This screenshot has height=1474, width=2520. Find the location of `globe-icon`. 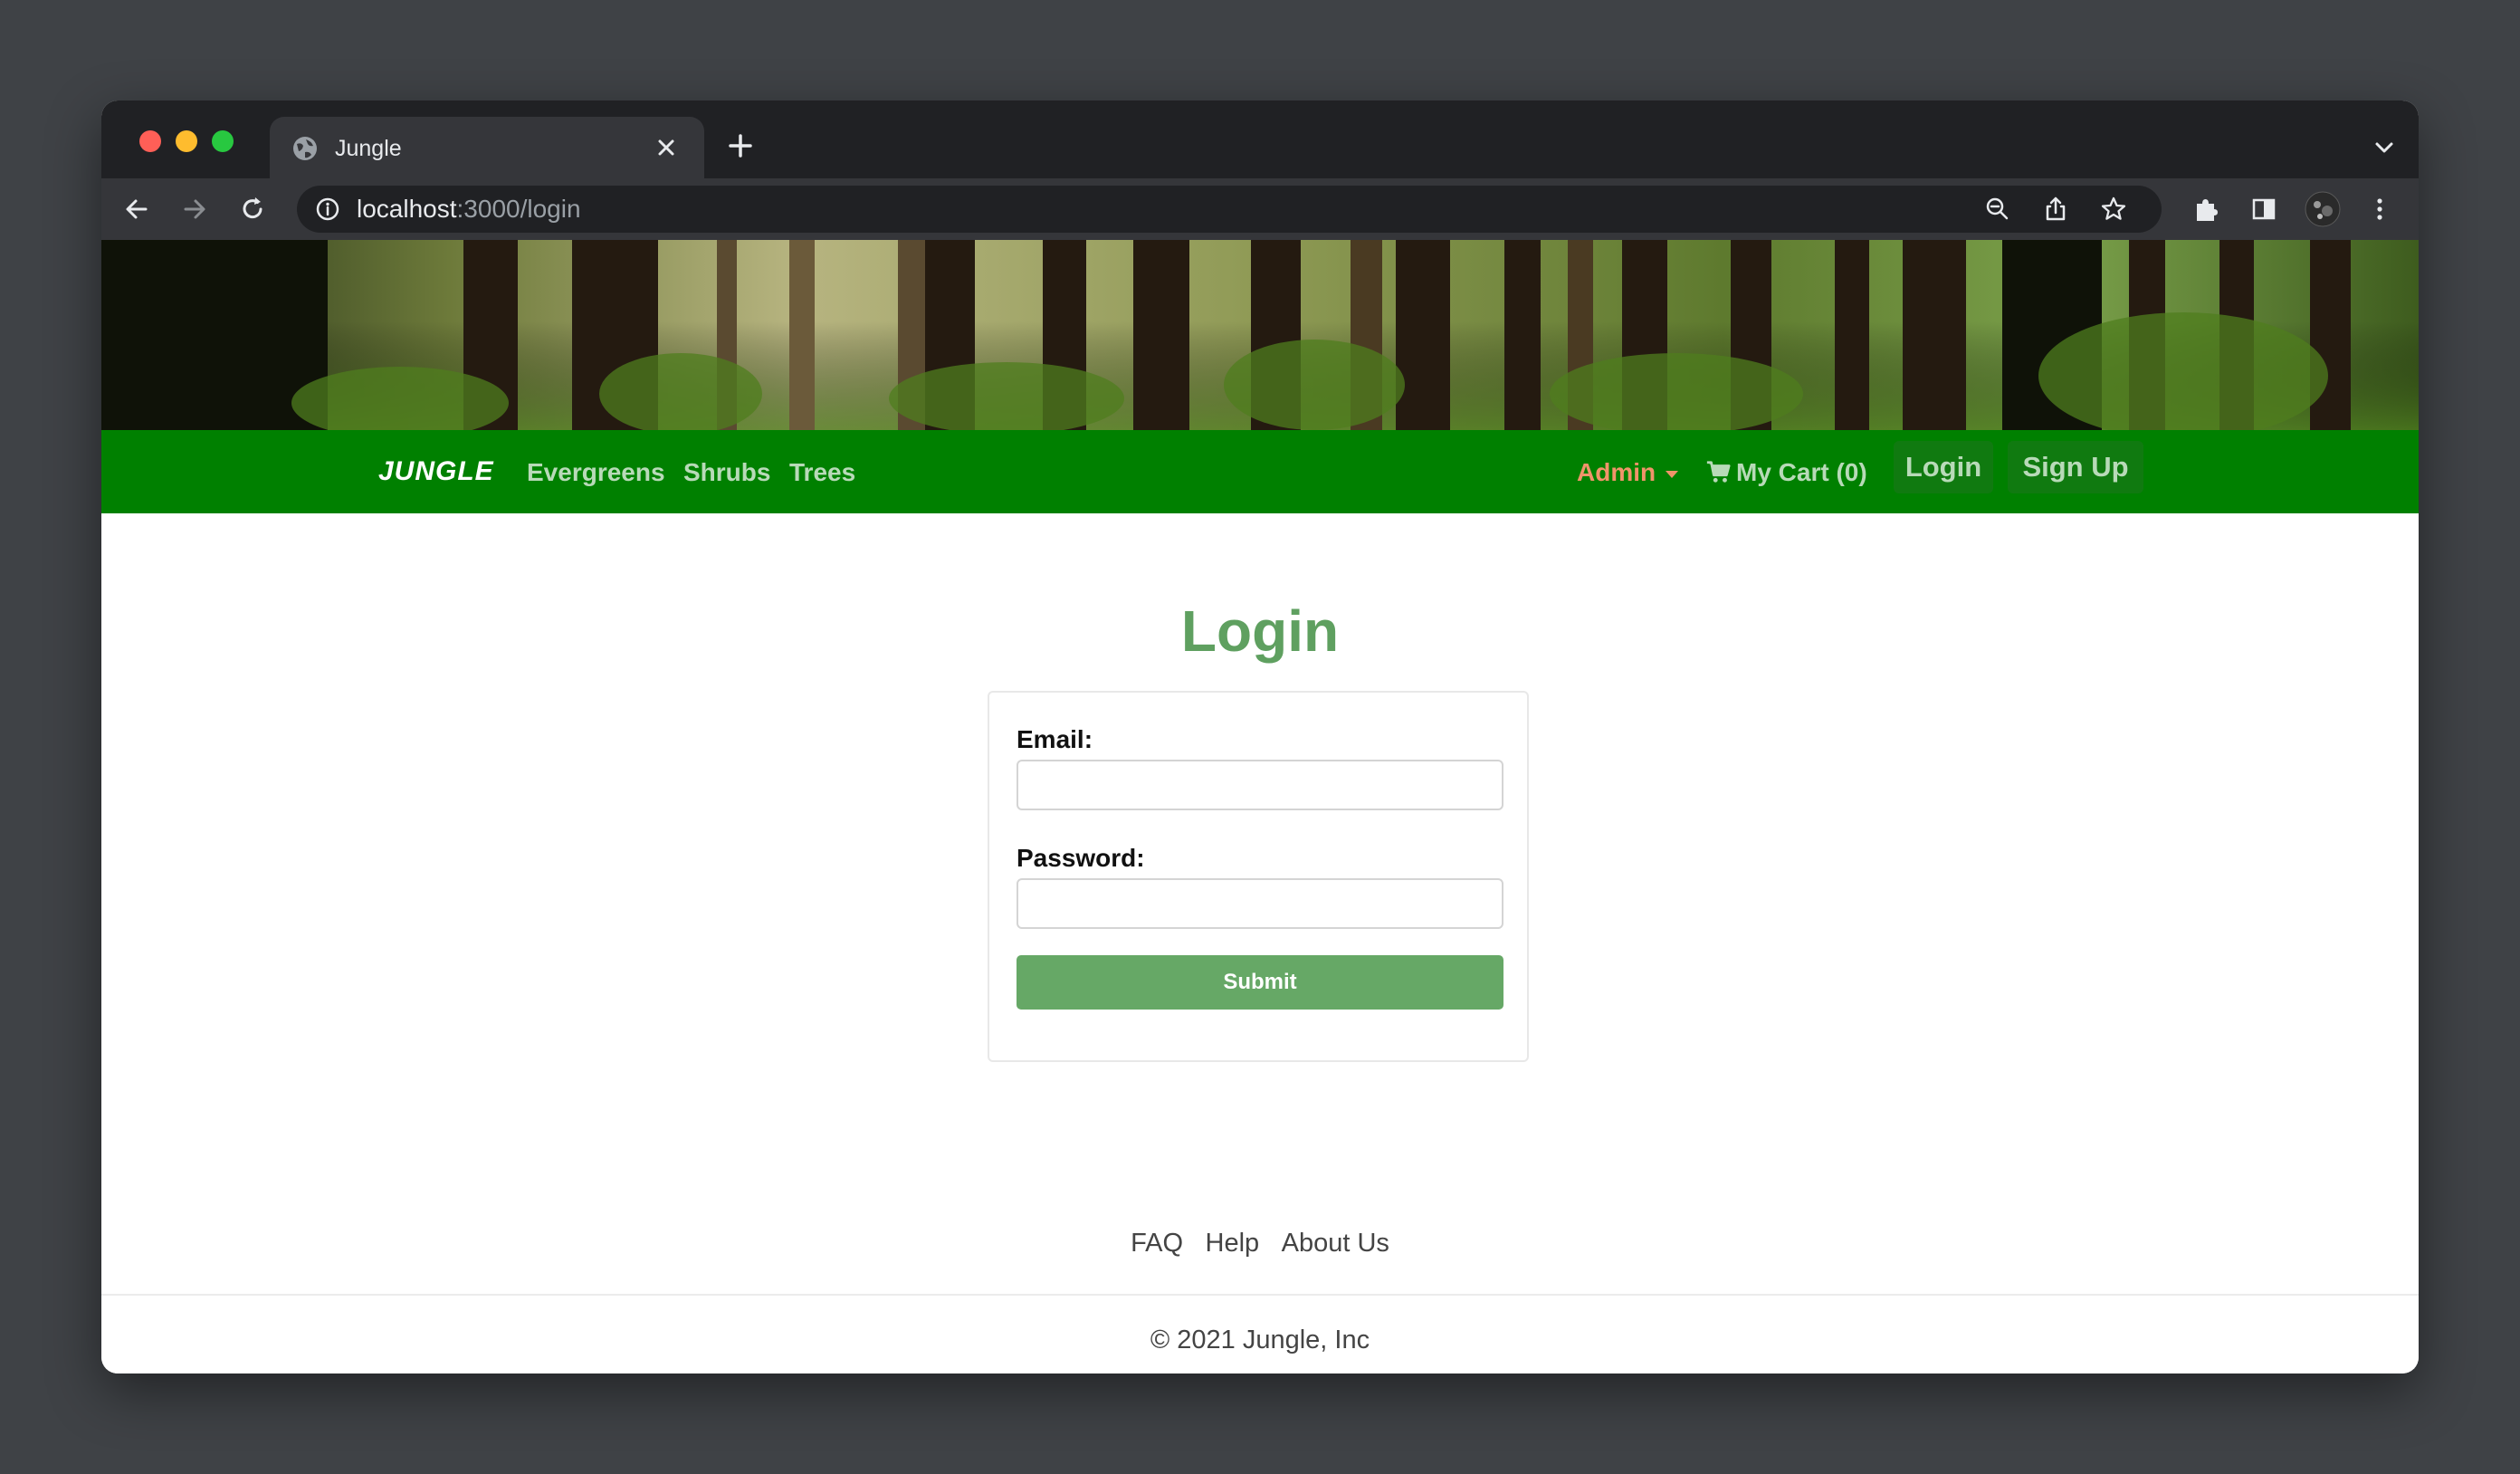

globe-icon is located at coordinates (305, 148).